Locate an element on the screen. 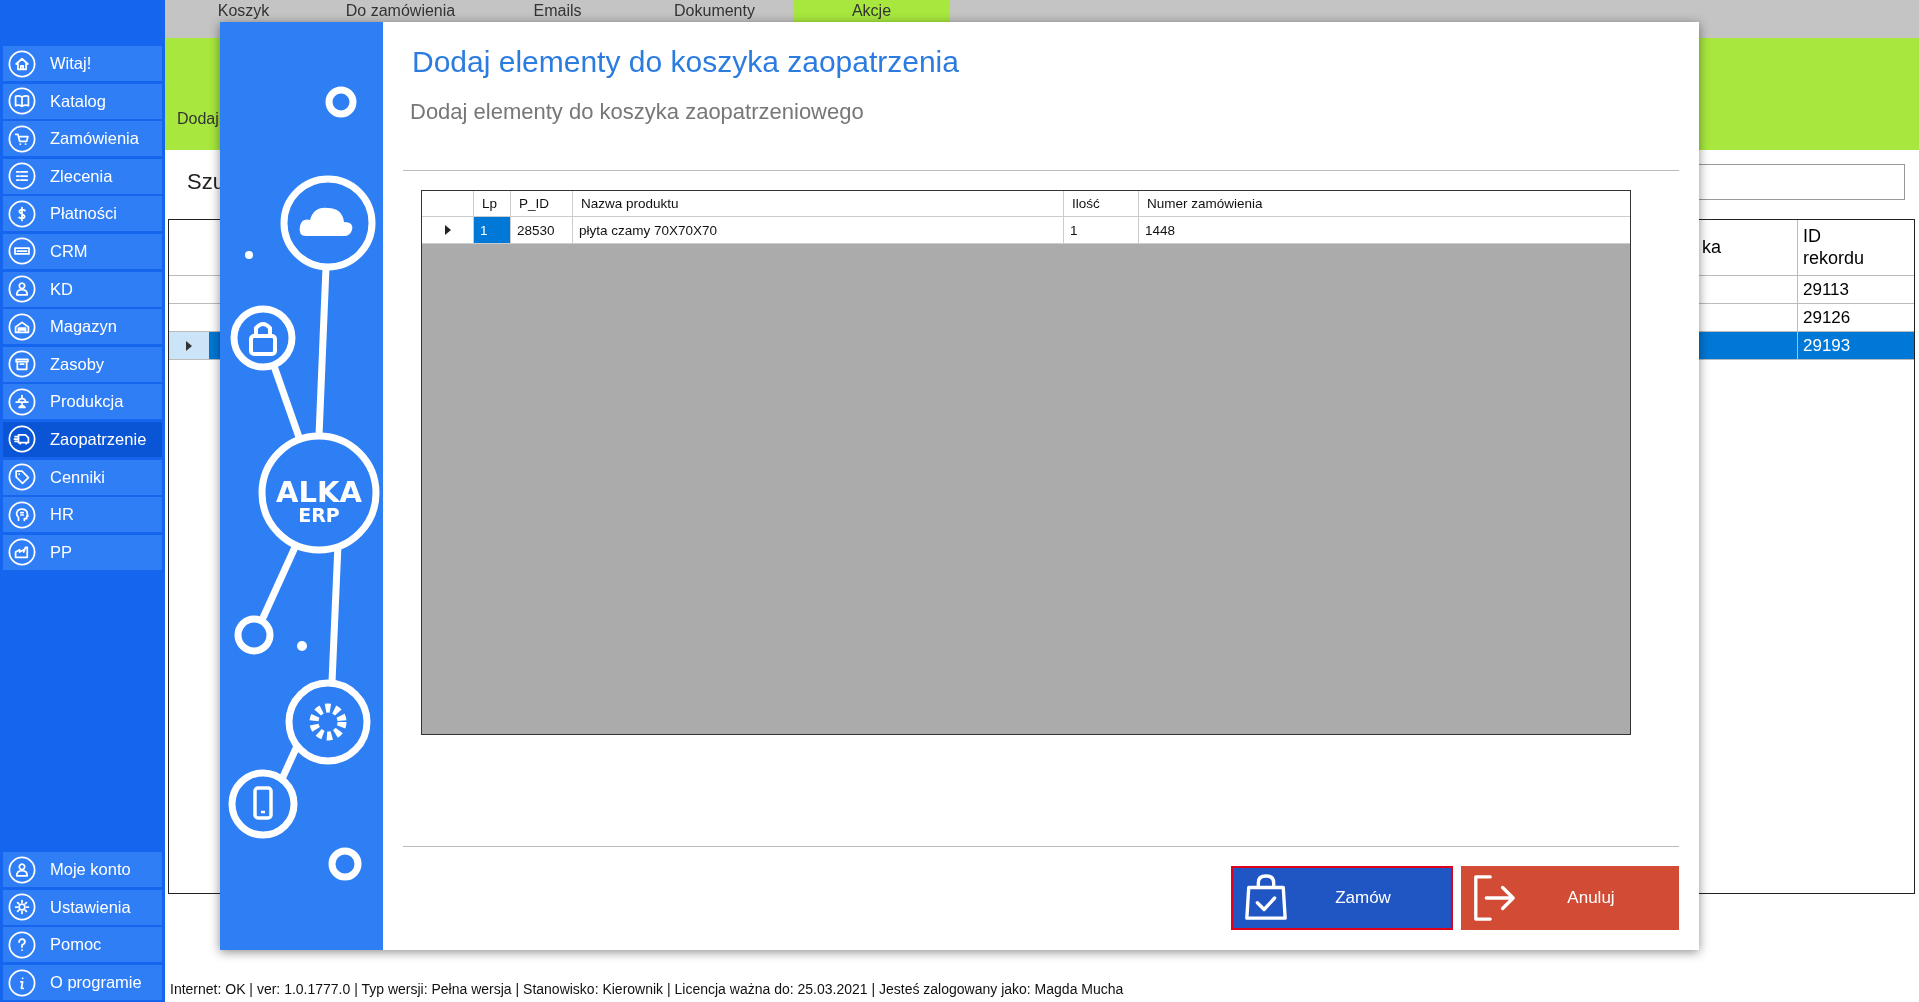 This screenshot has height=1002, width=1919. dialog-title: Dodaj elementy do koszyka zaopatrzenia is located at coordinates (685, 62).